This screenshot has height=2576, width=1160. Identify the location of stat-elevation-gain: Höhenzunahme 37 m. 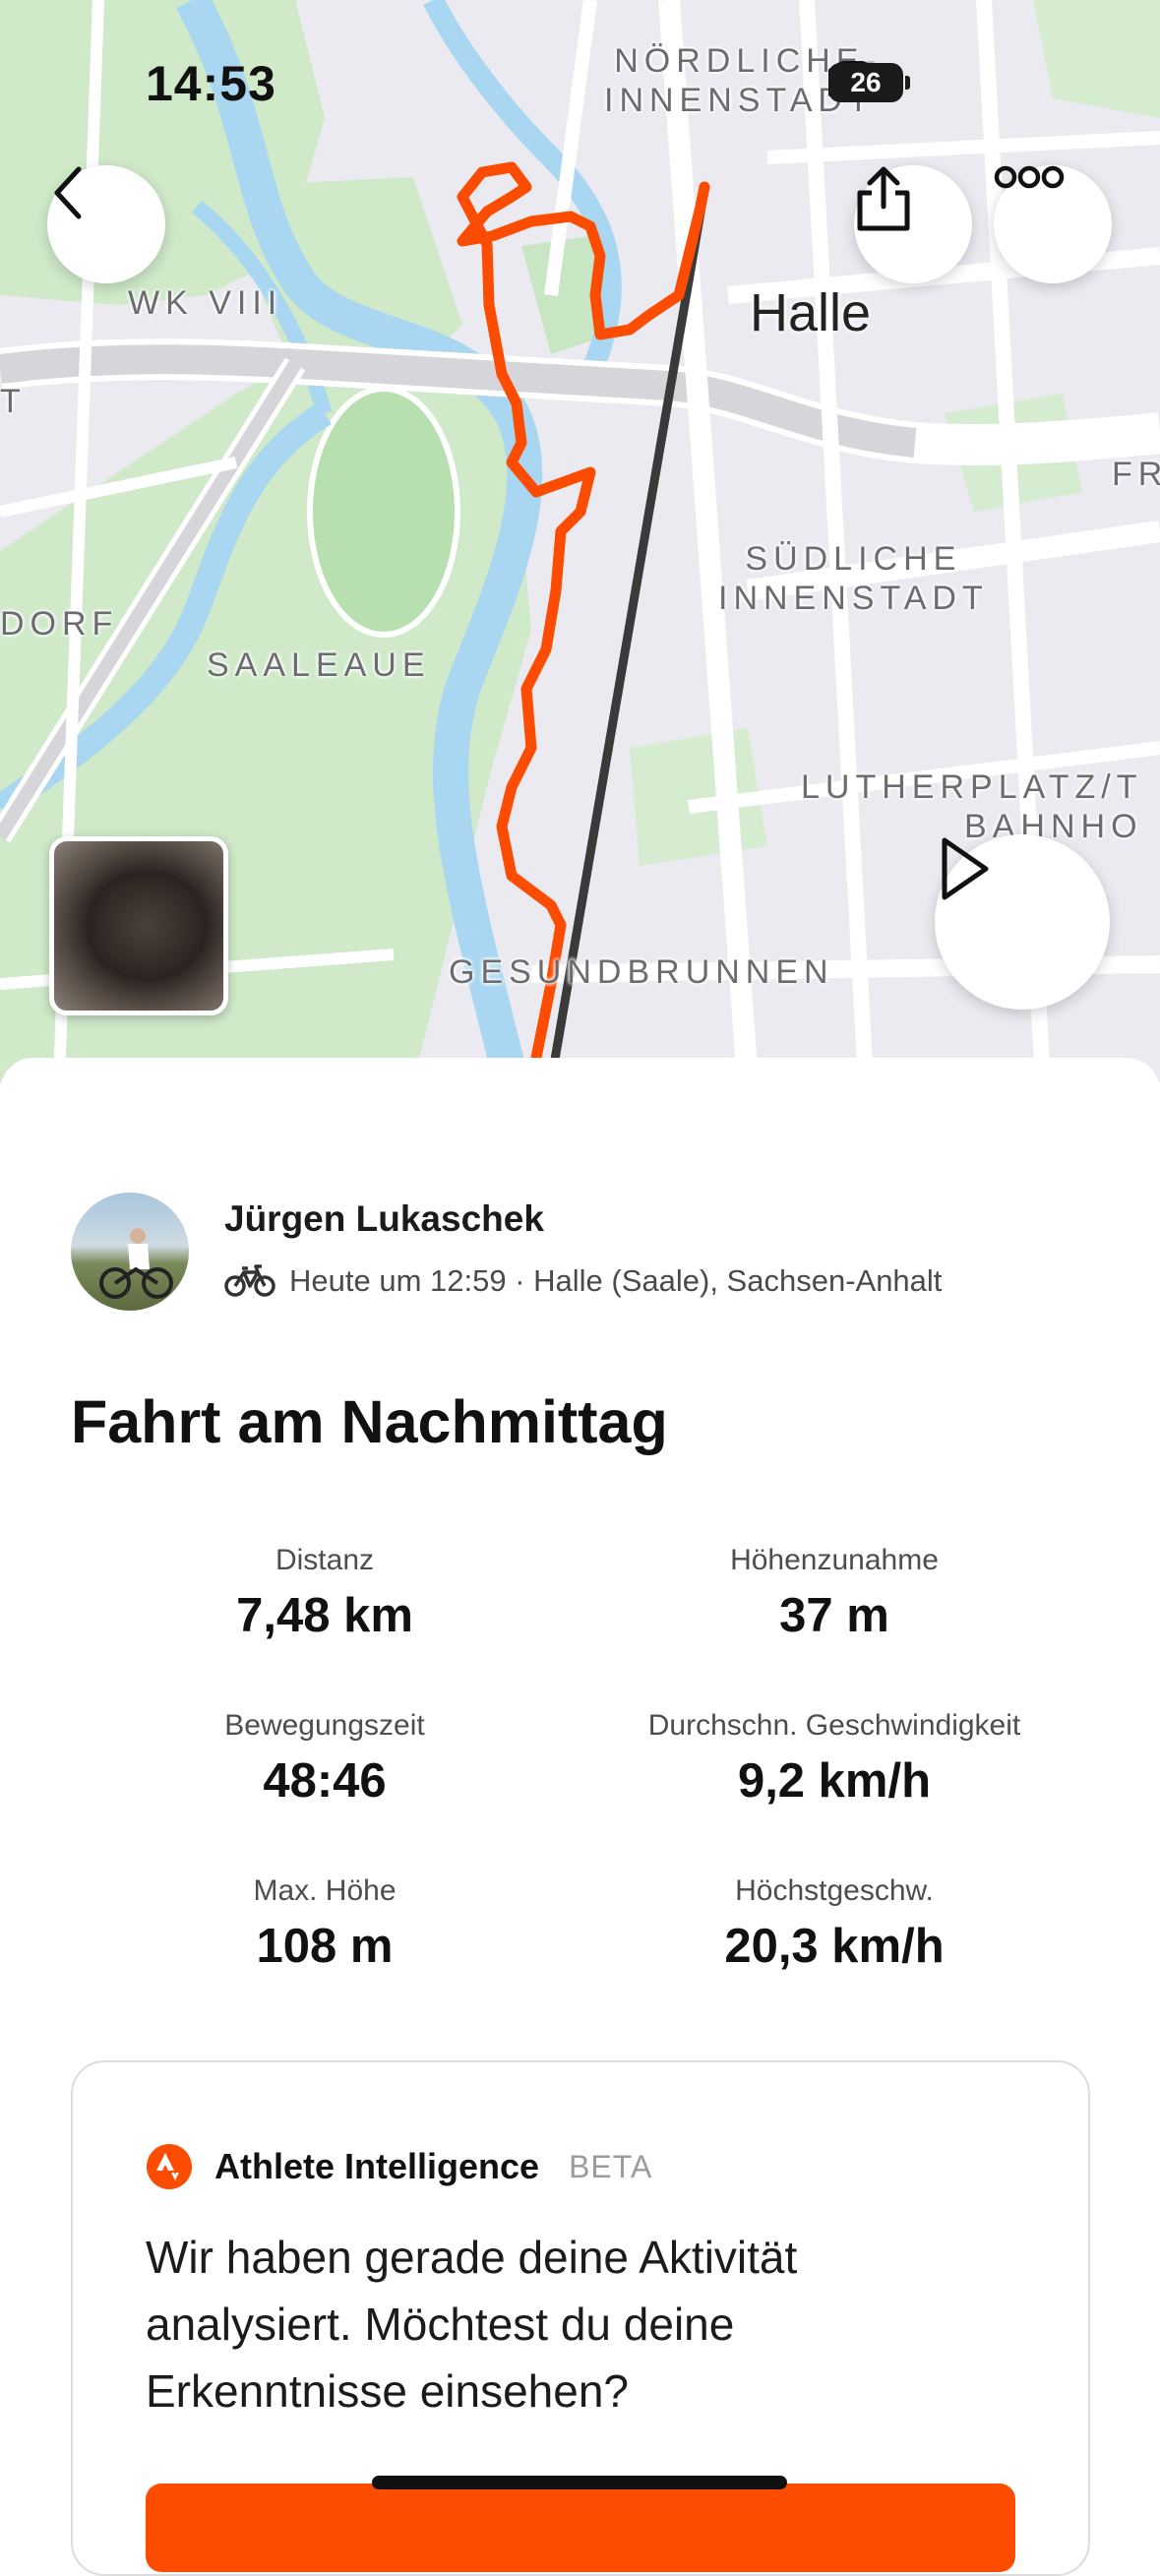
(834, 1593).